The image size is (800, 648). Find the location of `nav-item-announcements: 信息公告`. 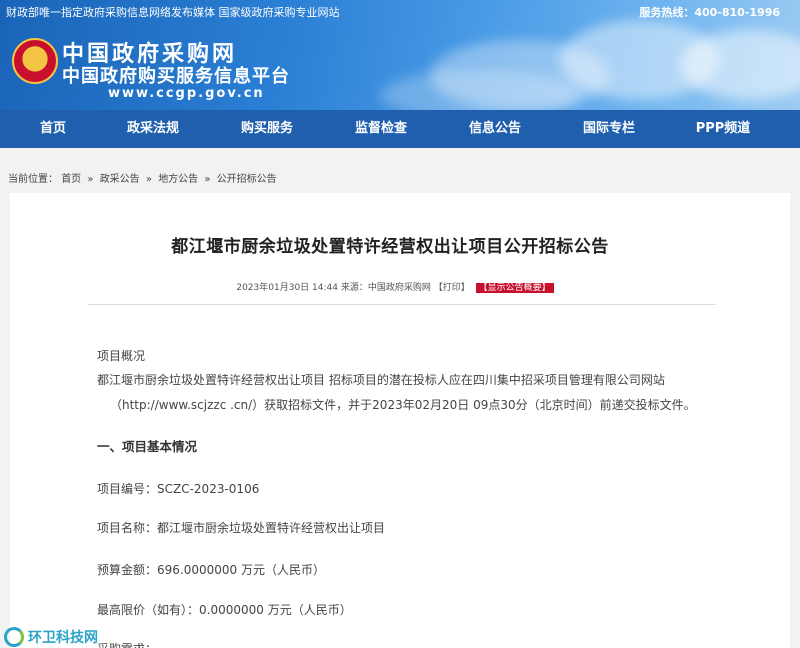

nav-item-announcements: 信息公告 is located at coordinates (495, 129).